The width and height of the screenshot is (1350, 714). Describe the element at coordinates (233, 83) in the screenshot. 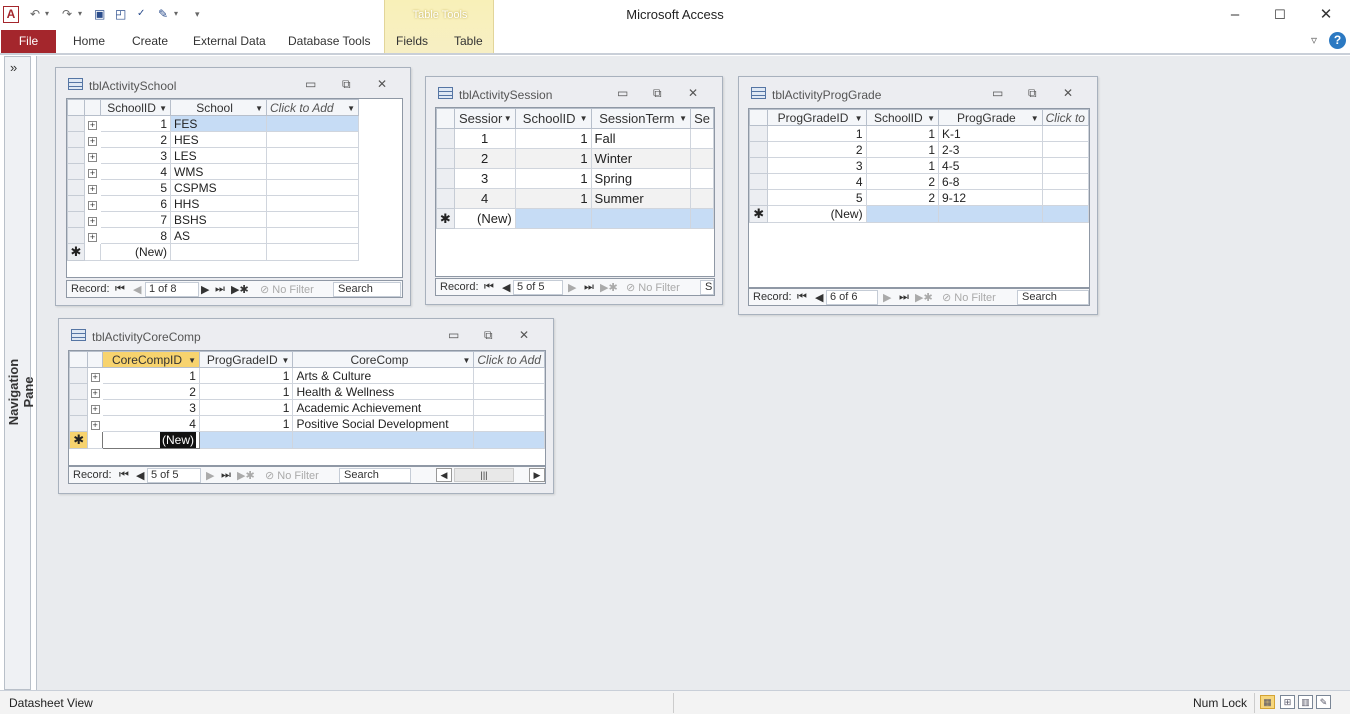

I see `window-titlebar: tblActivitySchool ▭ ⧉ ✕` at that location.